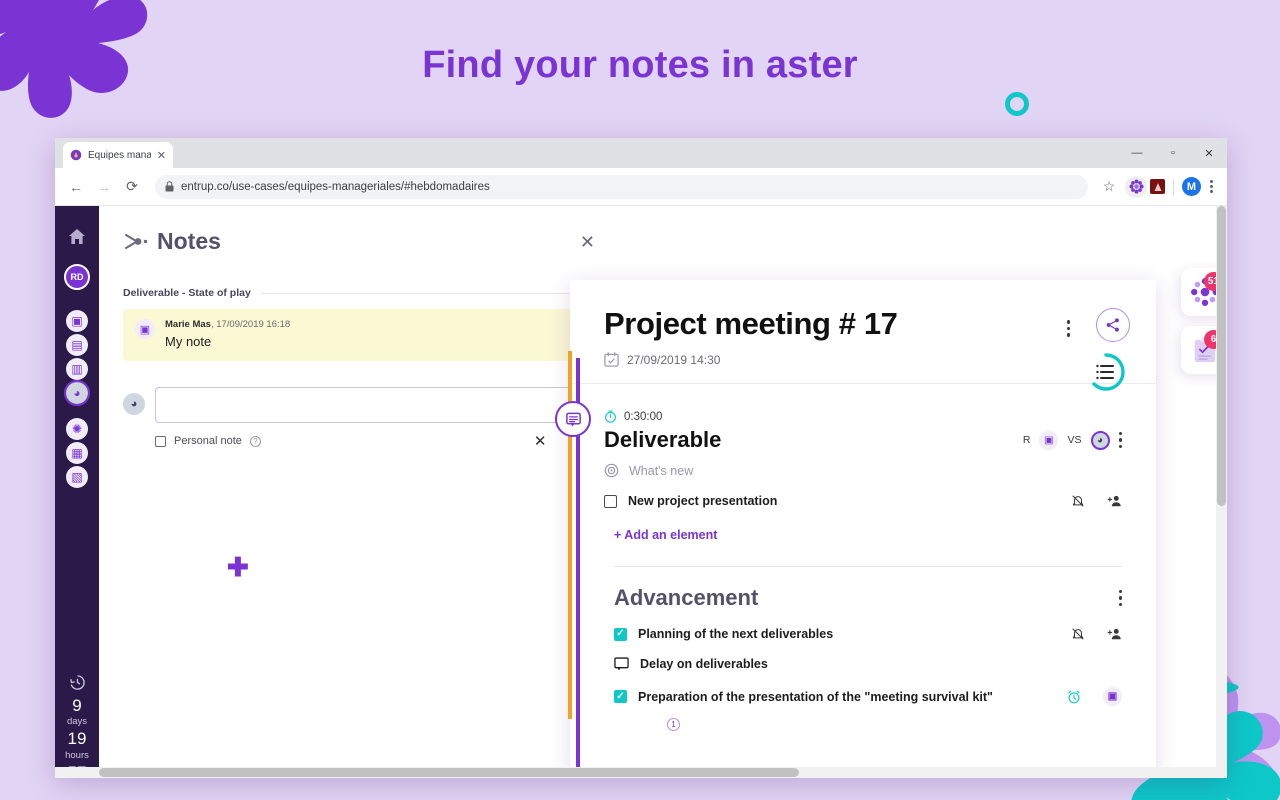 Image resolution: width=1280 pixels, height=800 pixels. Describe the element at coordinates (77, 429) in the screenshot. I see `rail-avatar-robot: ✺` at that location.